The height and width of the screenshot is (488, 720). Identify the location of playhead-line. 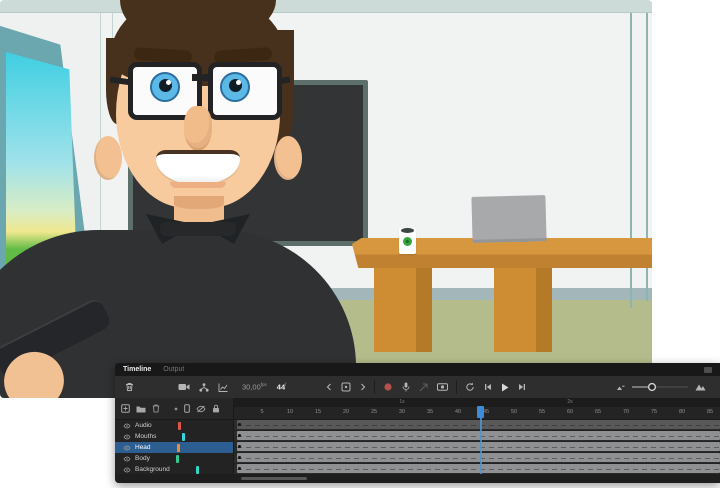
(481, 445).